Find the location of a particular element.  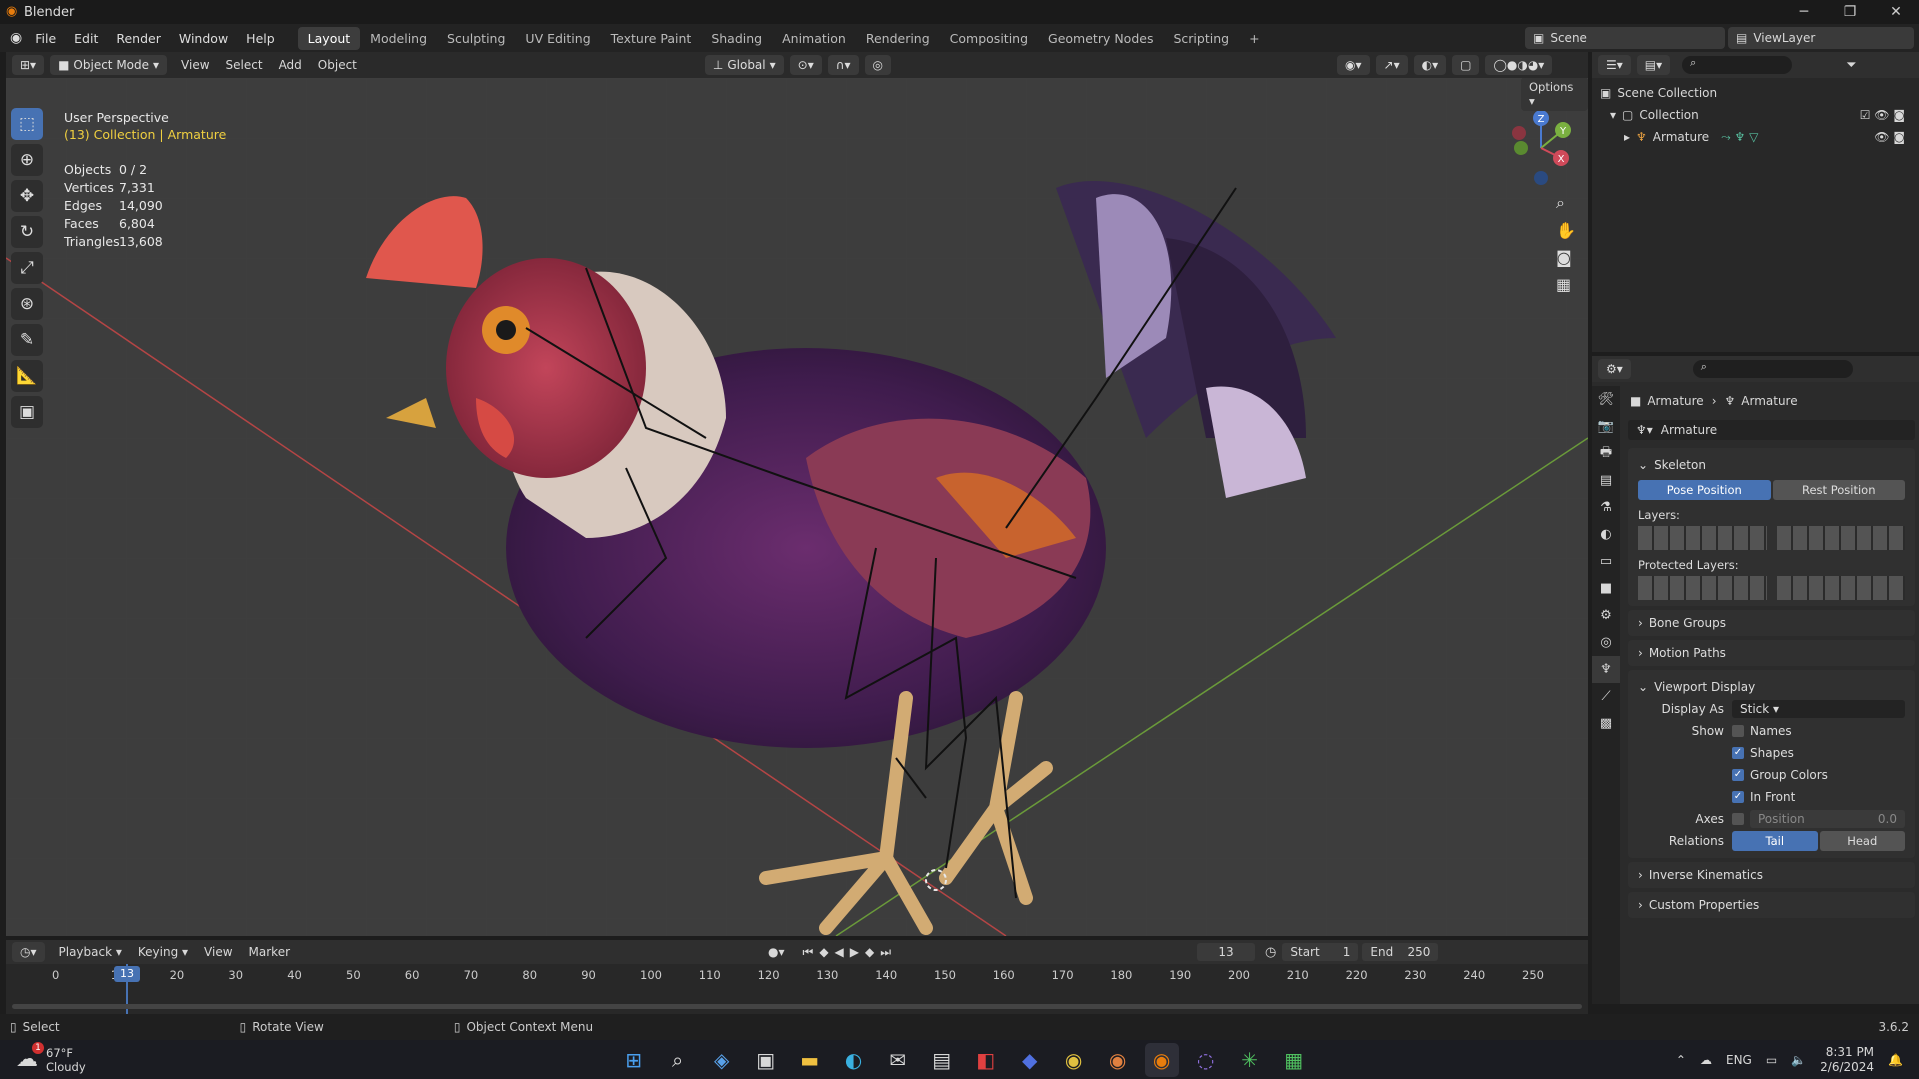

select-box-tool-icon: ⬚ is located at coordinates (27, 124).